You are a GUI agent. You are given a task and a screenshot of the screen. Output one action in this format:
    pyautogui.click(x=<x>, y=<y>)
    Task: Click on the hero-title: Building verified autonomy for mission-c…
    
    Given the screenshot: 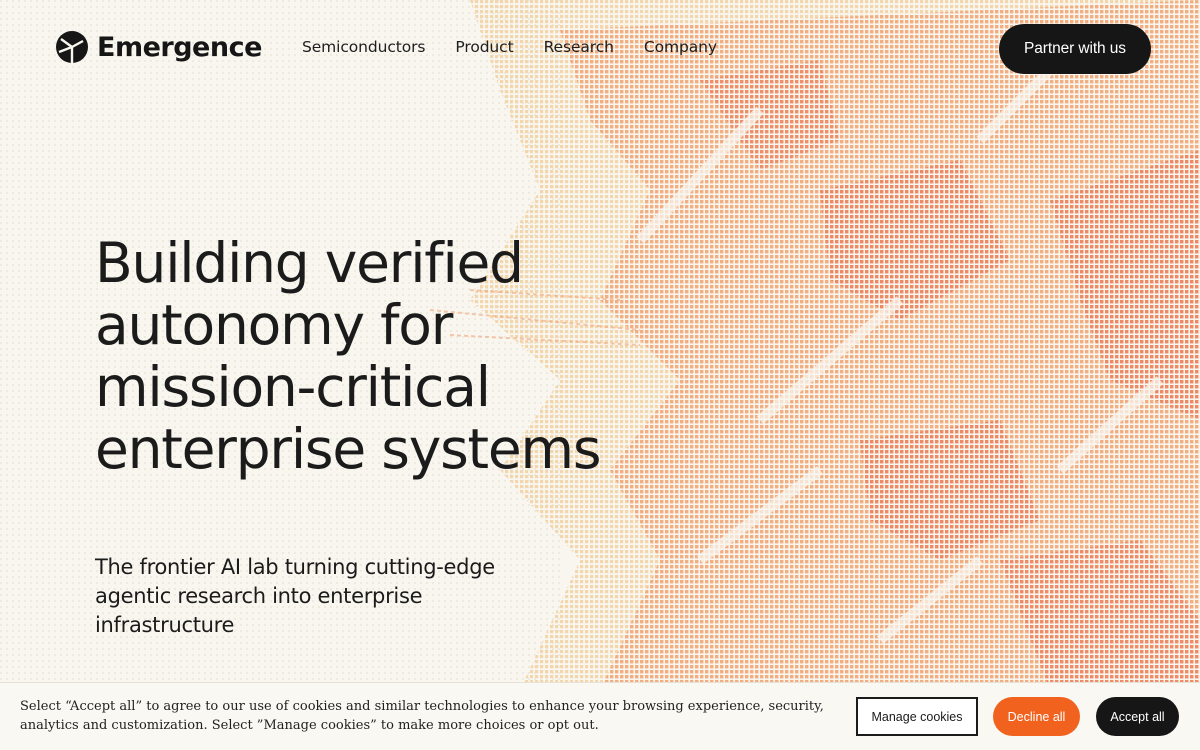 What is the action you would take?
    pyautogui.click(x=348, y=356)
    